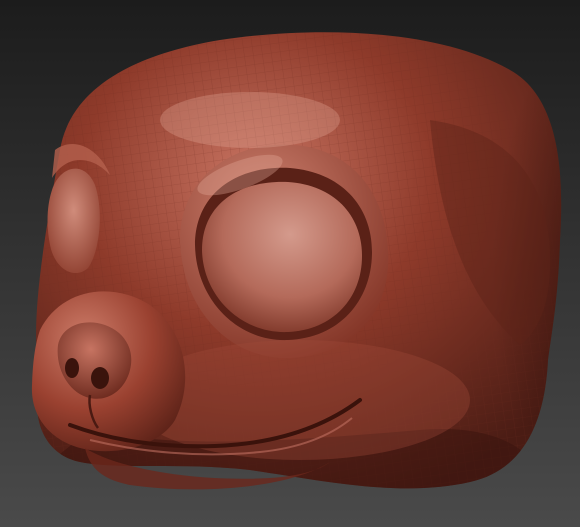 The width and height of the screenshot is (580, 527). I want to click on left-eye-socket, so click(73, 221).